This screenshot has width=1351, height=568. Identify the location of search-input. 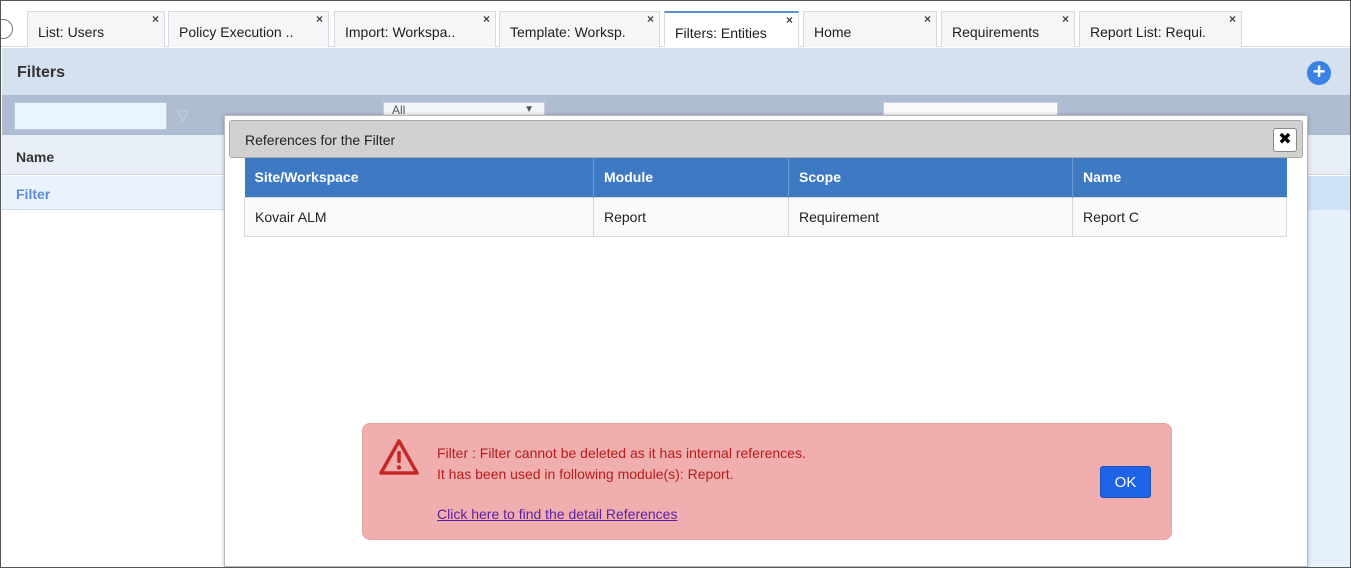
(90, 116).